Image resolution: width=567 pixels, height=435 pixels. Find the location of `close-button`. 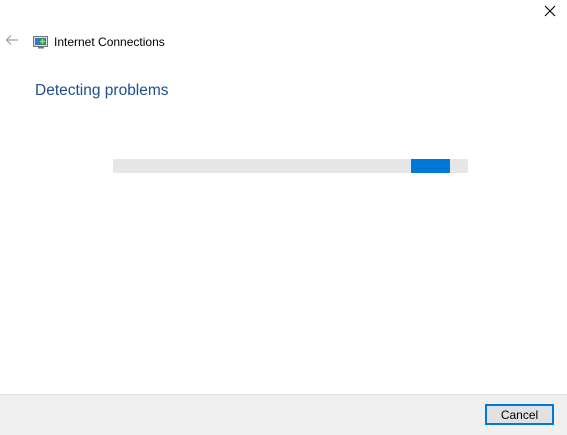

close-button is located at coordinates (550, 13).